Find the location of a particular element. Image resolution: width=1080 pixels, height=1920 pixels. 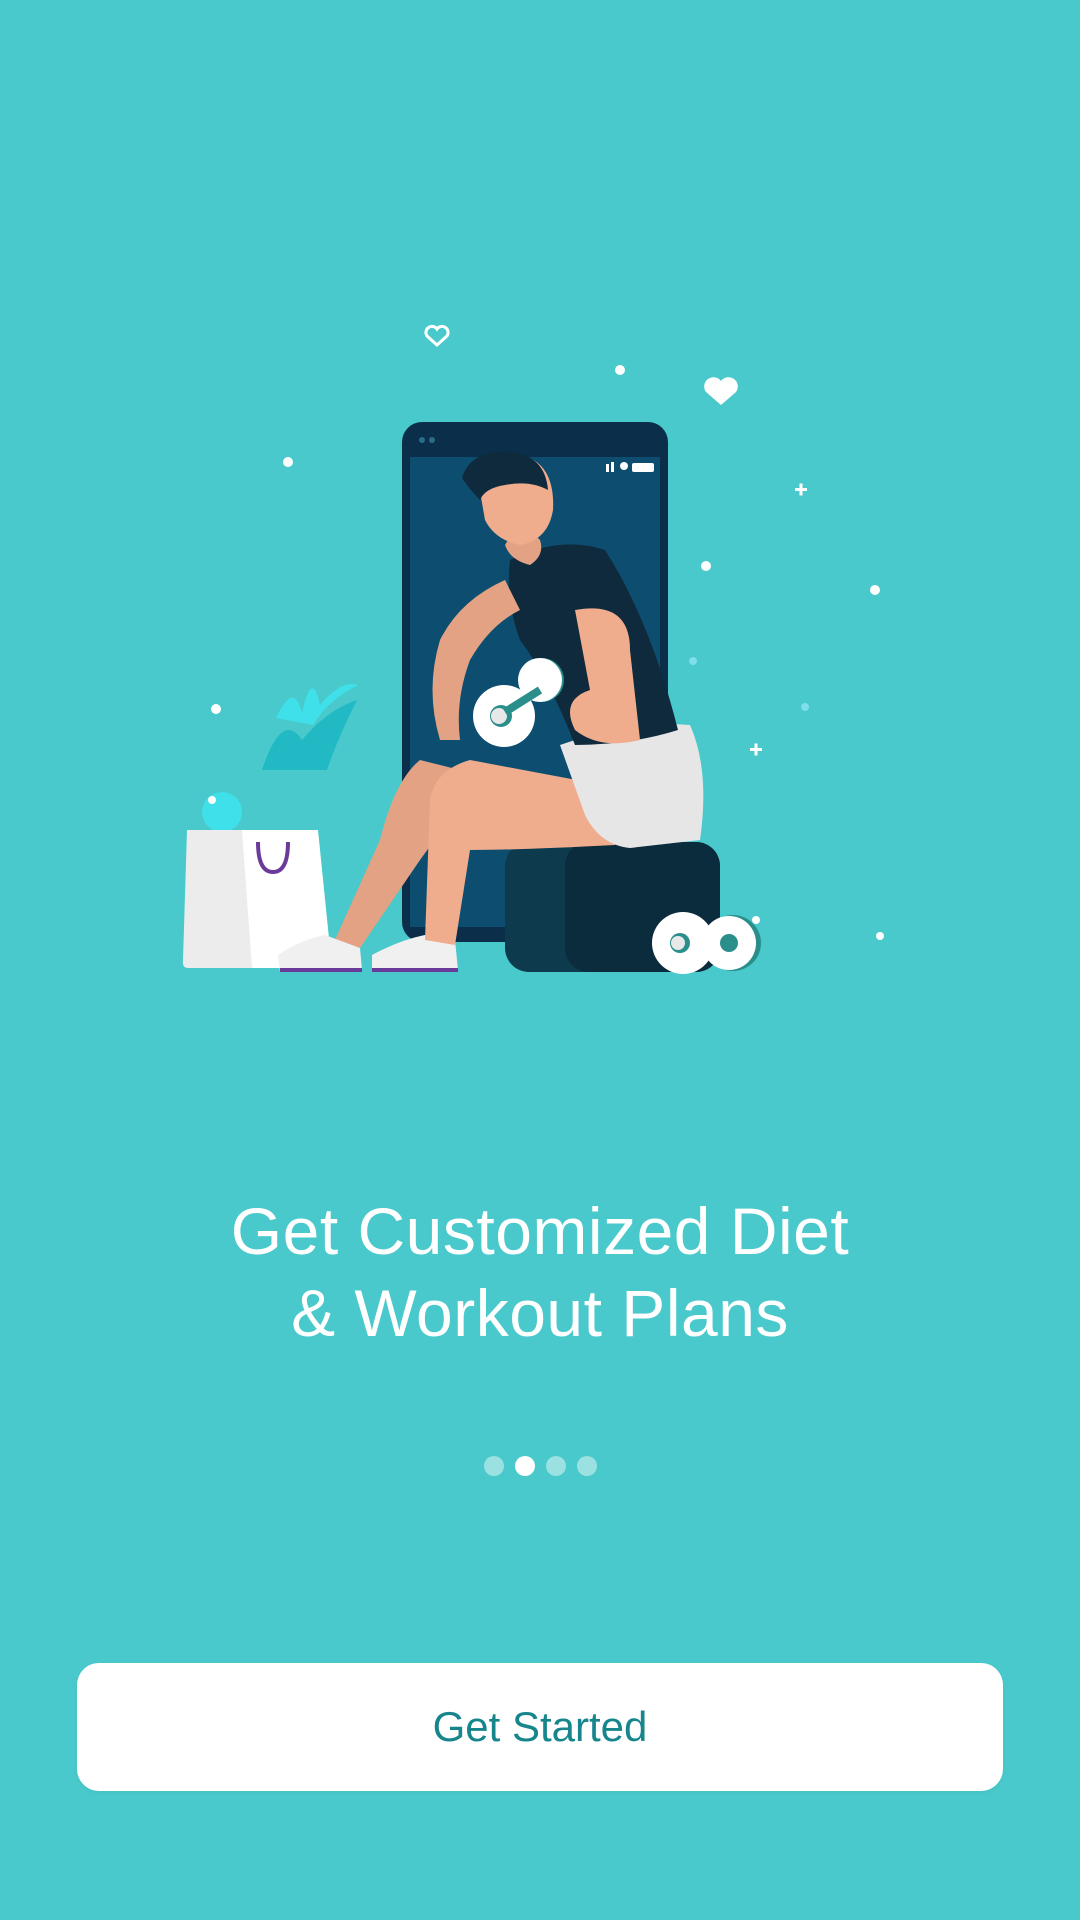

headline-line-1: Get Customized Diet is located at coordinates (540, 1231).